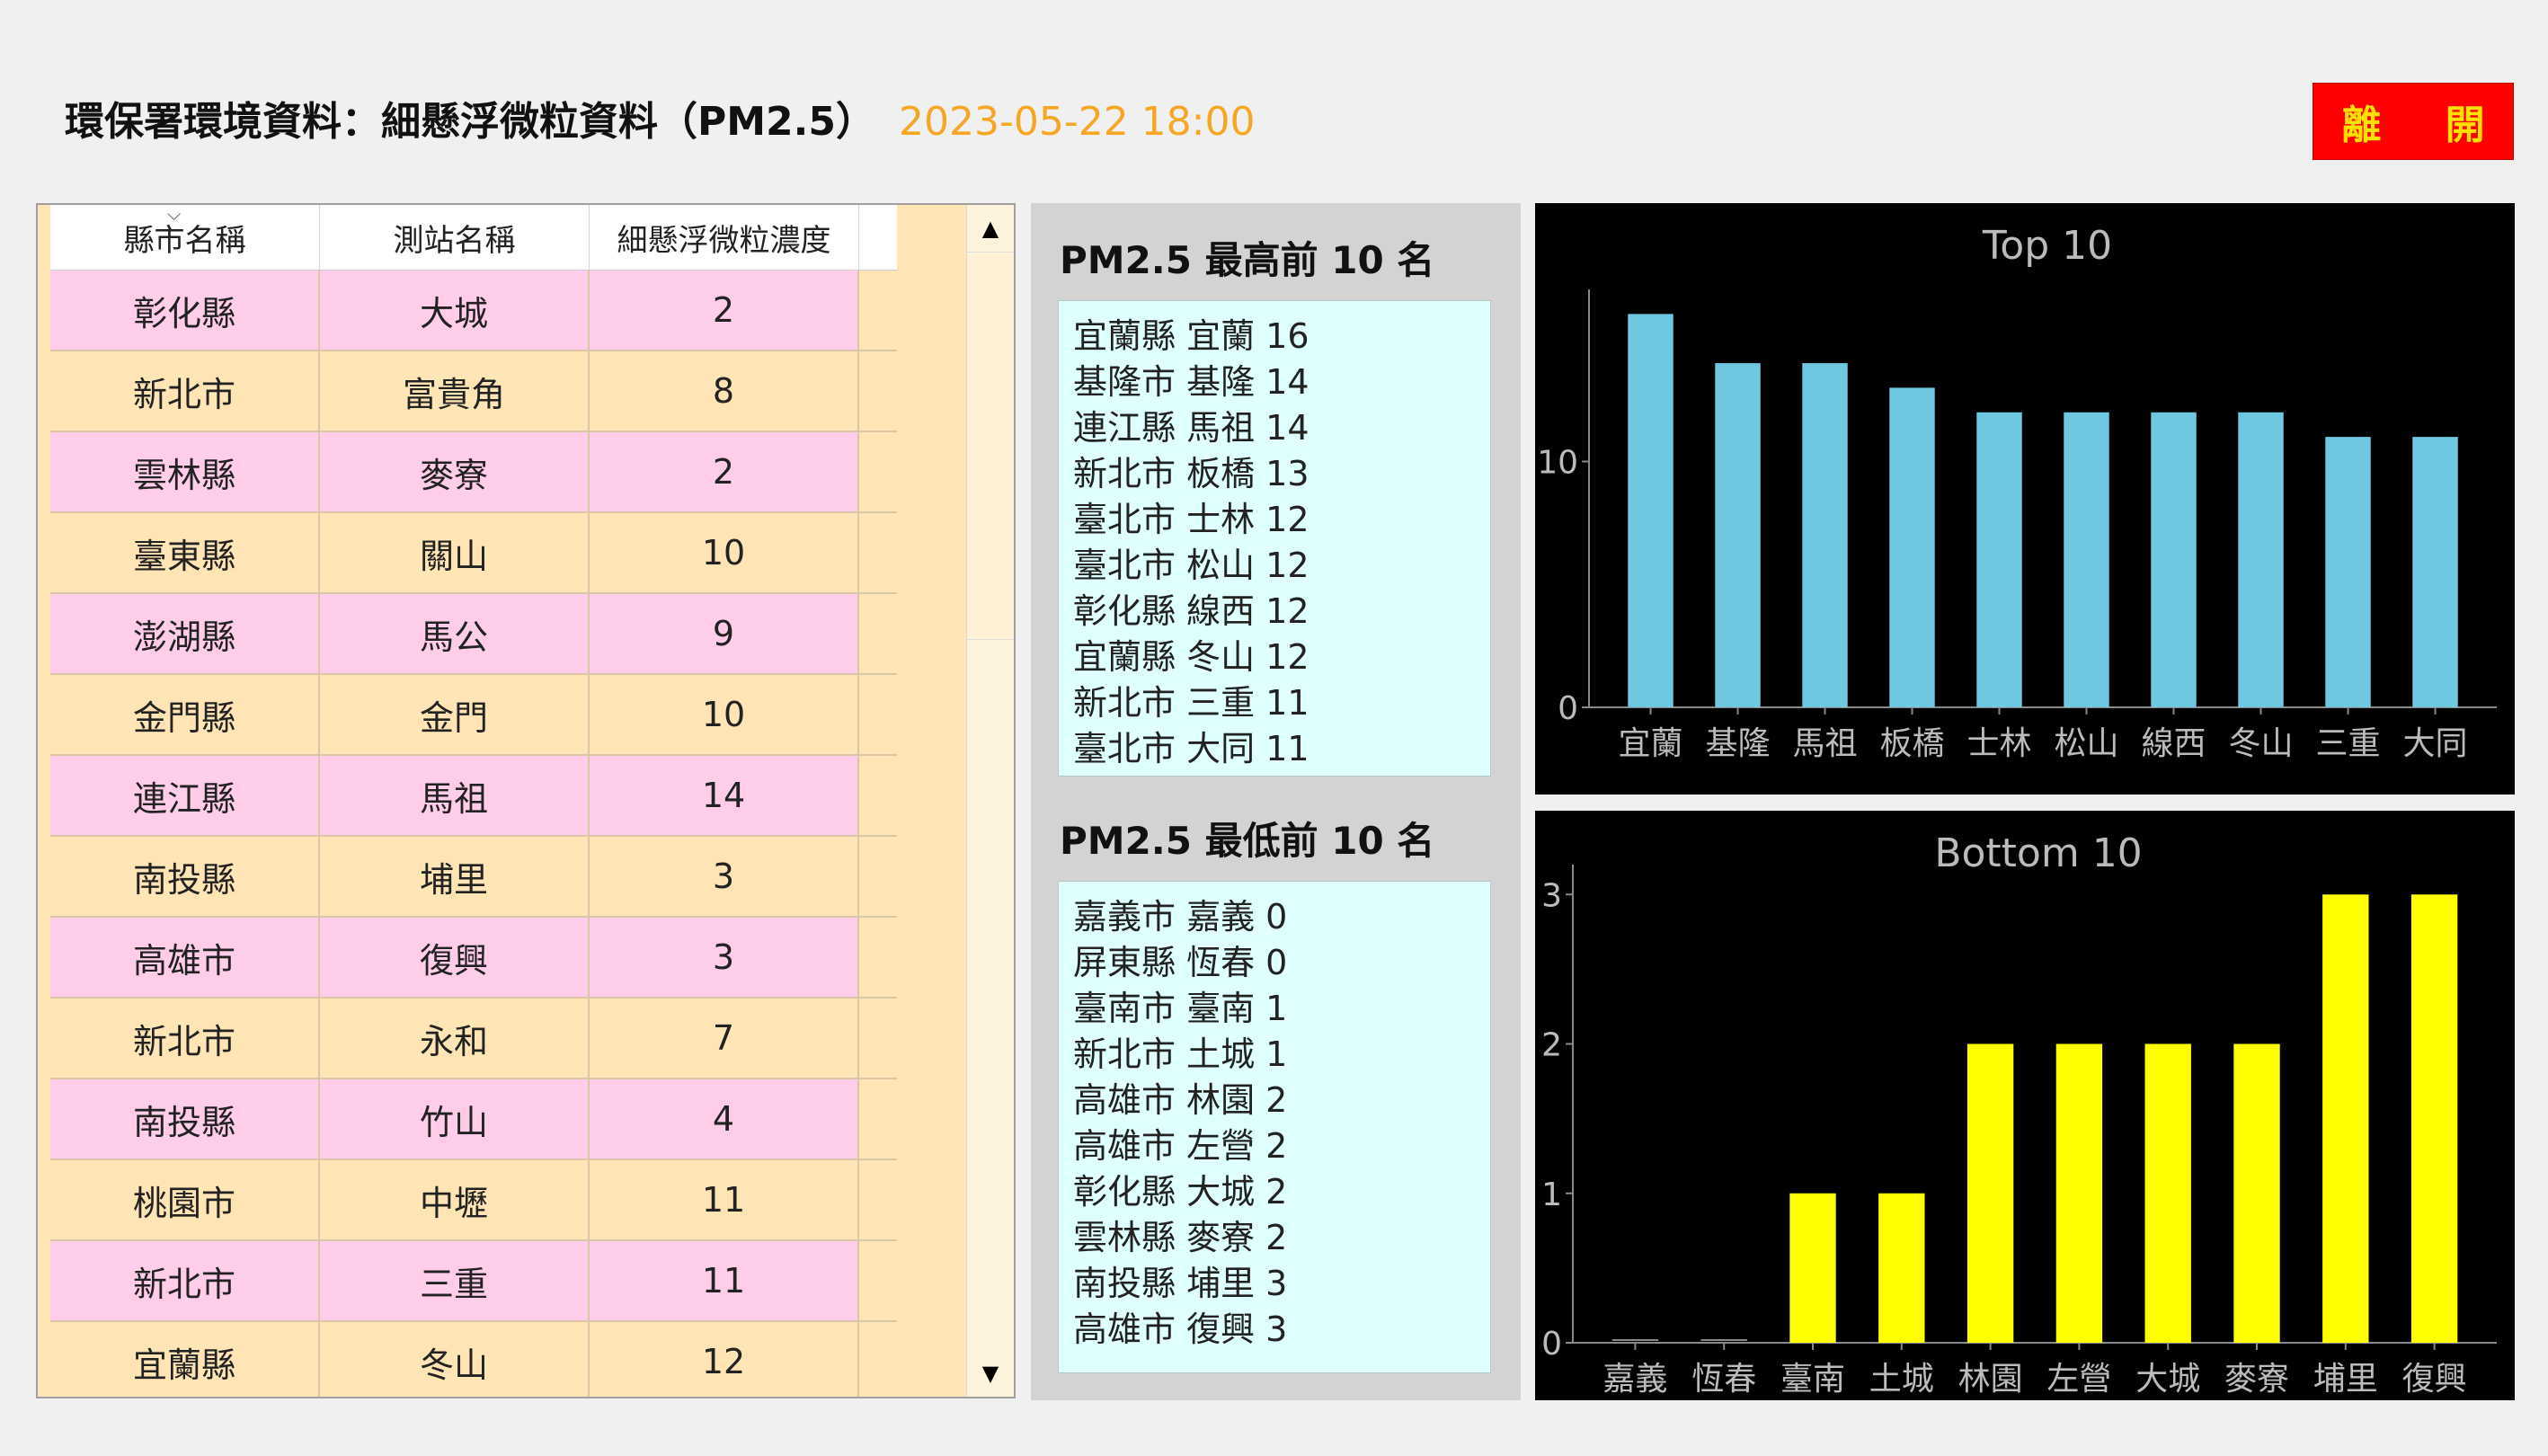  I want to click on cell-county: 高雄市, so click(185, 958).